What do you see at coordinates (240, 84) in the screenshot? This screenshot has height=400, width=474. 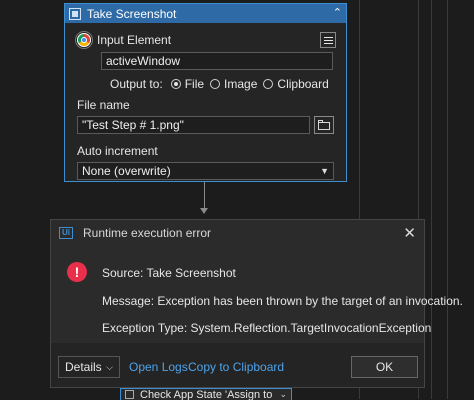 I see `option-label-image: Image` at bounding box center [240, 84].